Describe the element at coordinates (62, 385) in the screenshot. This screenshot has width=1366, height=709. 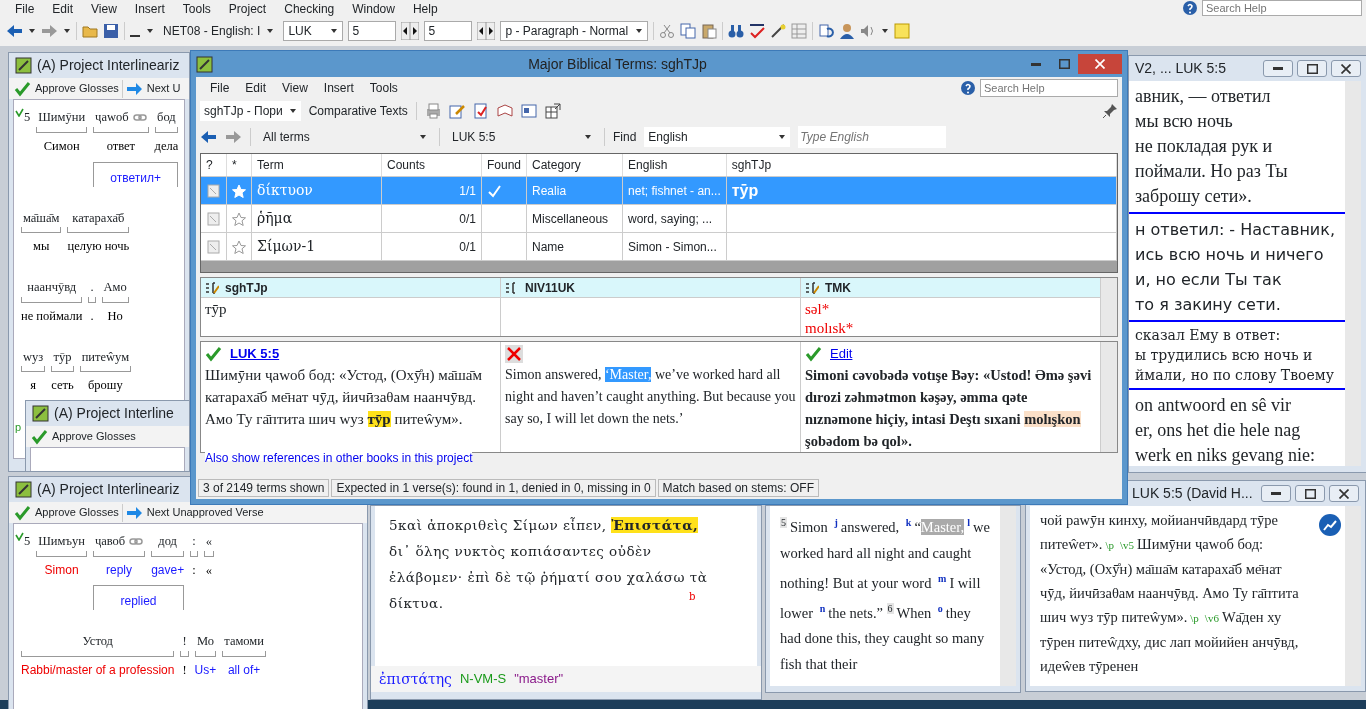
I see `gloss-word: сеть` at that location.